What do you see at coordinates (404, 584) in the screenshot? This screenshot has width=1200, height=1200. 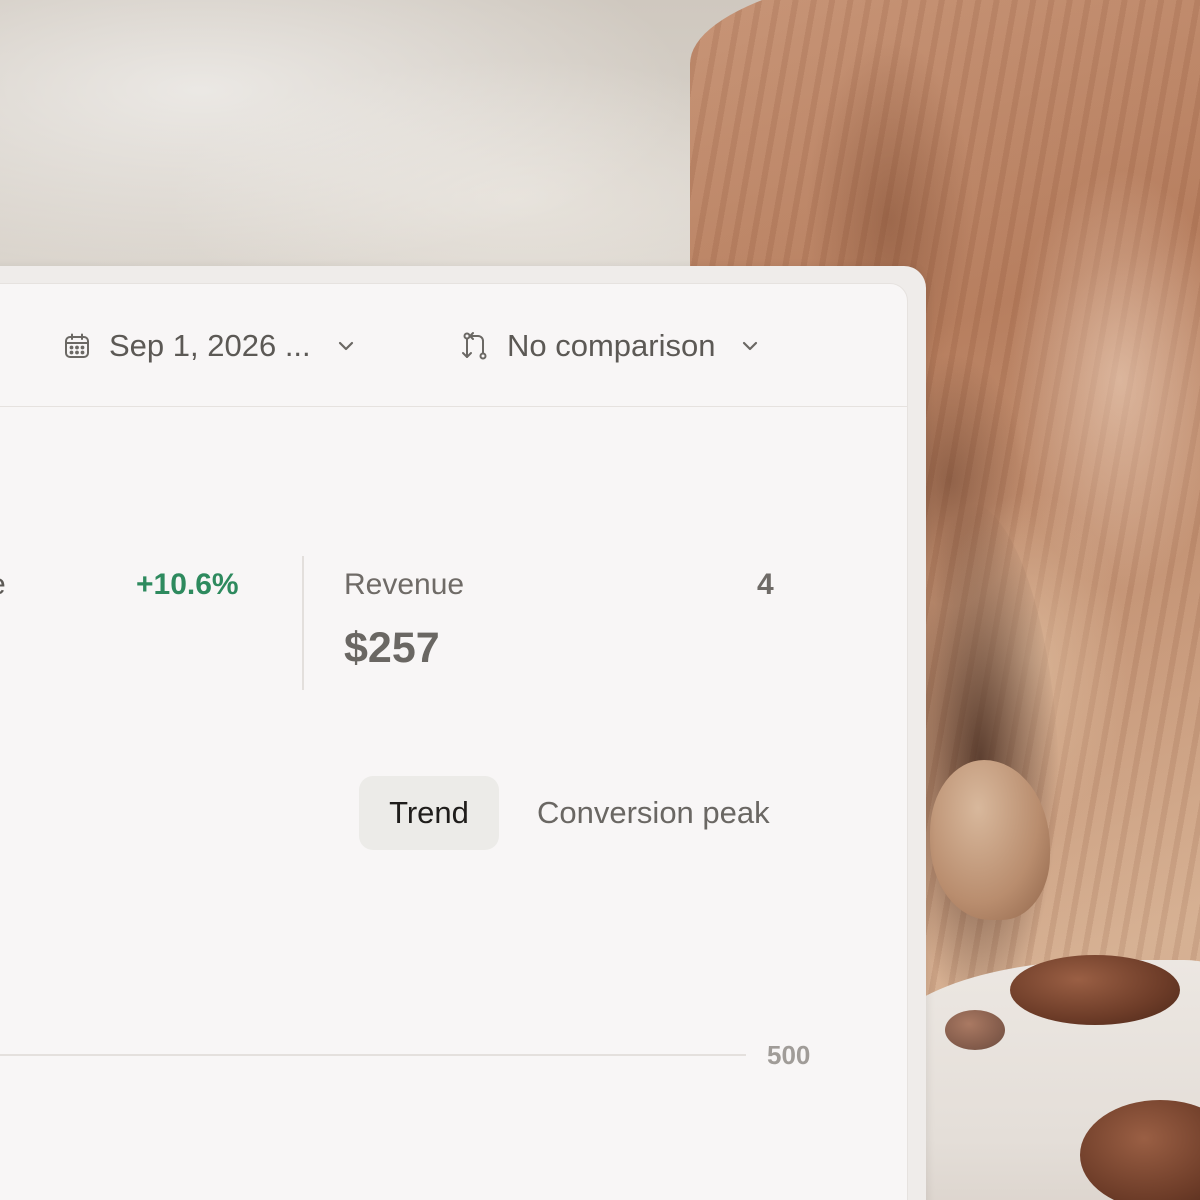 I see `revenue-label: Revenue` at bounding box center [404, 584].